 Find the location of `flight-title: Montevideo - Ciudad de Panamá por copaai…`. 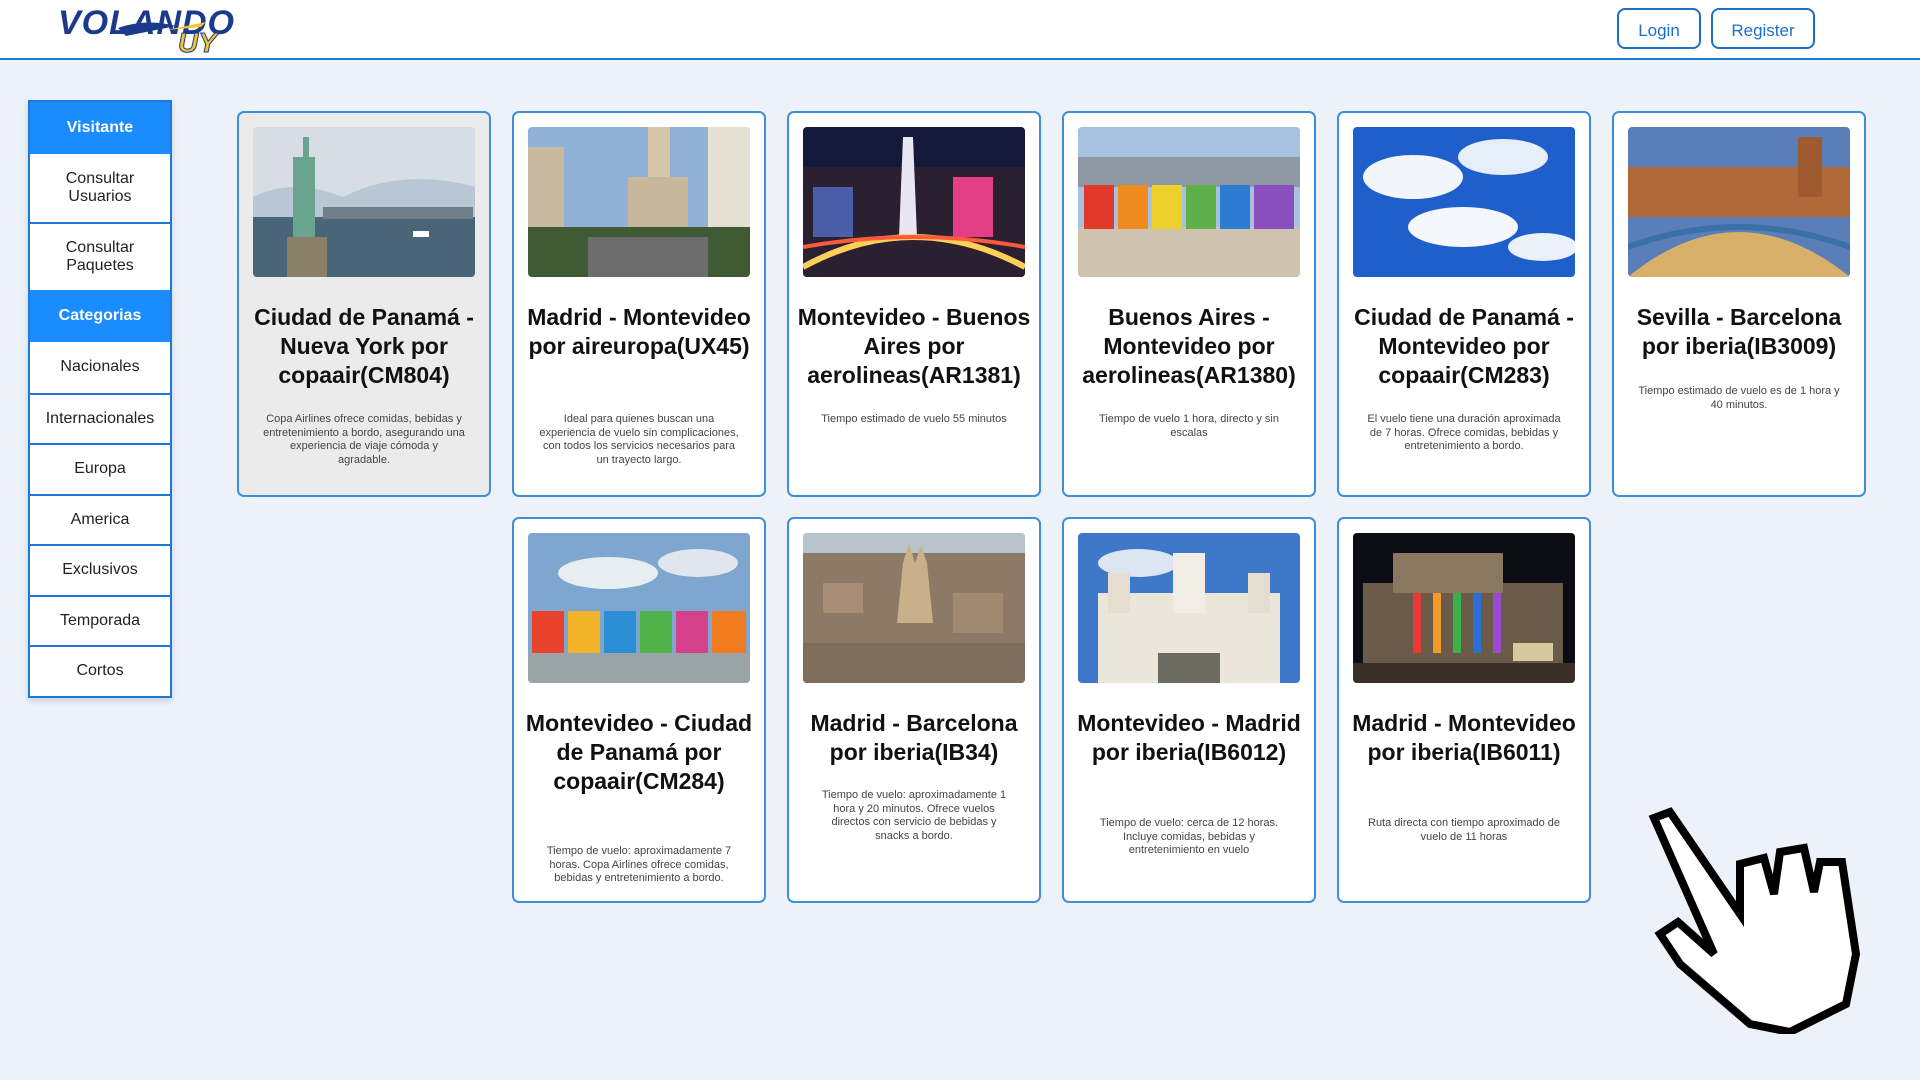

flight-title: Montevideo - Ciudad de Panamá por copaai… is located at coordinates (639, 752).